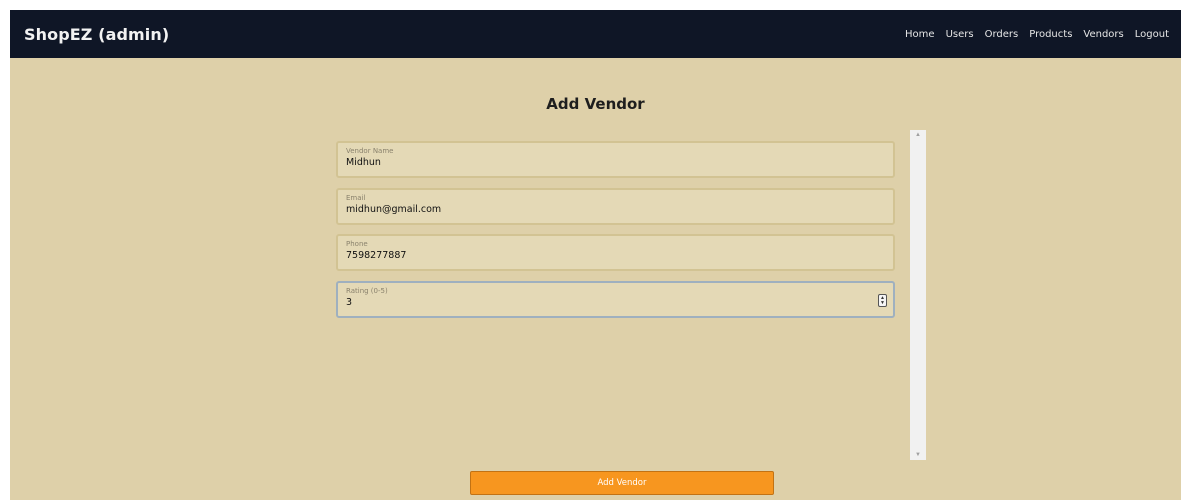 This screenshot has height=500, width=1181. What do you see at coordinates (356, 198) in the screenshot?
I see `email-label: Email` at bounding box center [356, 198].